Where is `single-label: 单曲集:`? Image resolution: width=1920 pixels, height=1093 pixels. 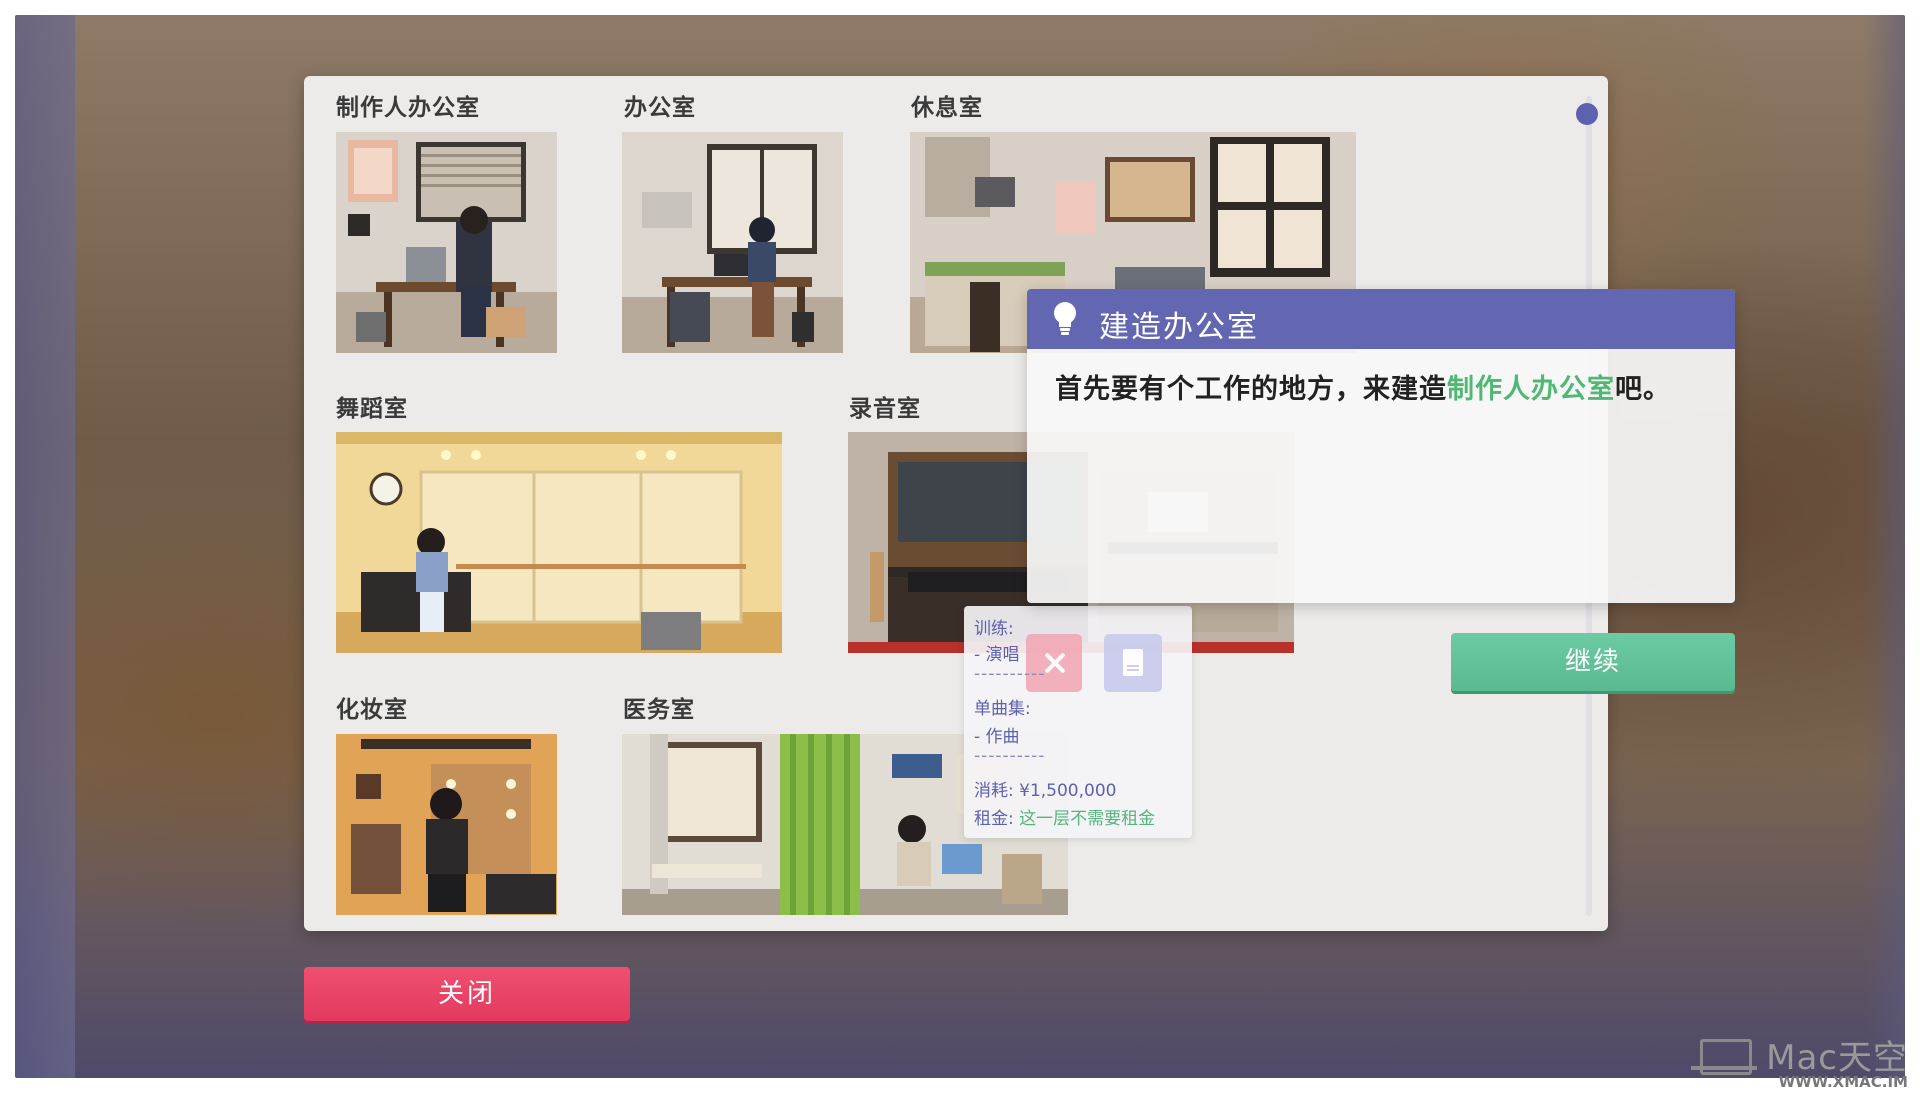
single-label: 单曲集: is located at coordinates (1002, 709).